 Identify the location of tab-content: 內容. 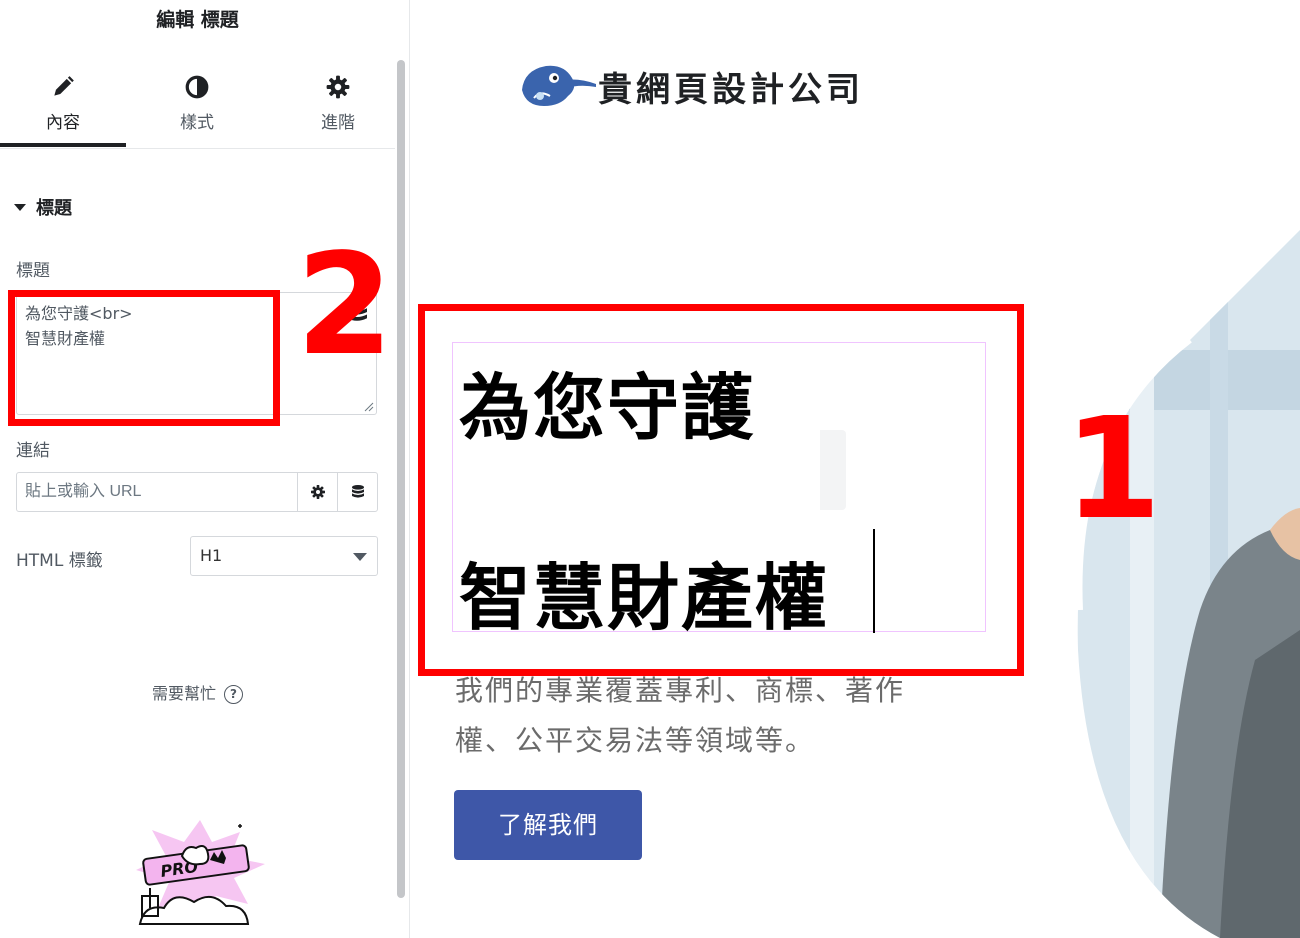
(63, 101).